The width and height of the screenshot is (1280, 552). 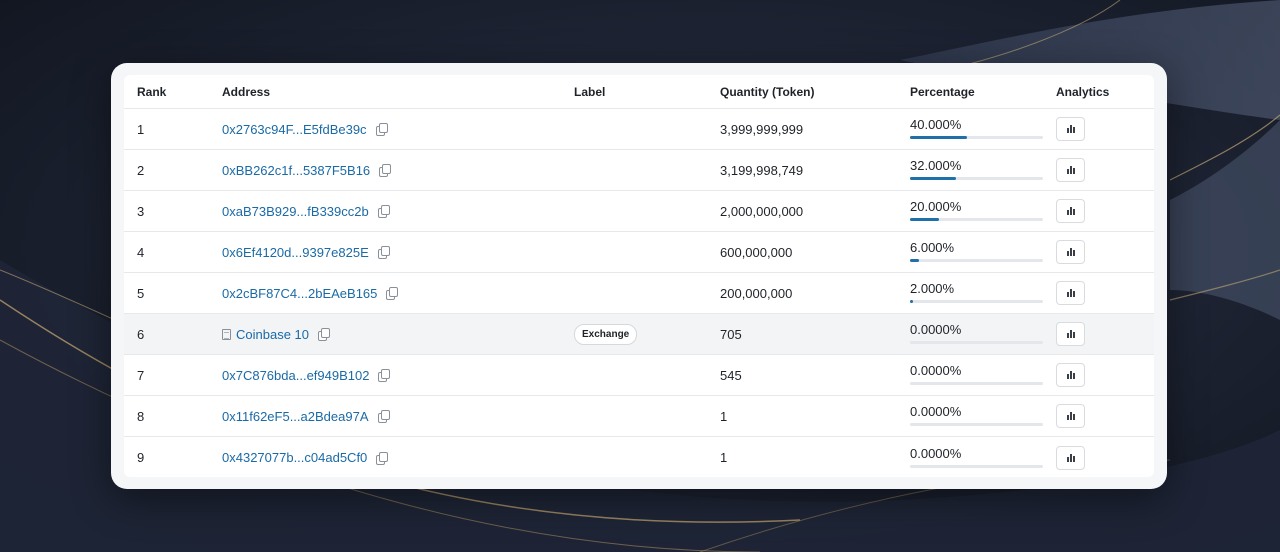 What do you see at coordinates (976, 210) in the screenshot?
I see `percentage-cell: 20.000%` at bounding box center [976, 210].